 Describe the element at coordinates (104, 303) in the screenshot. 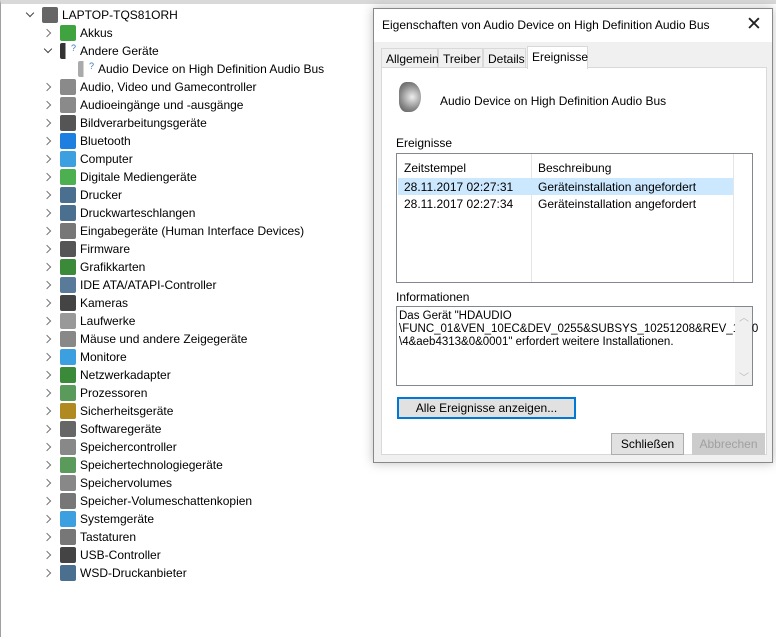

I see `tree-item-label: Kameras` at that location.